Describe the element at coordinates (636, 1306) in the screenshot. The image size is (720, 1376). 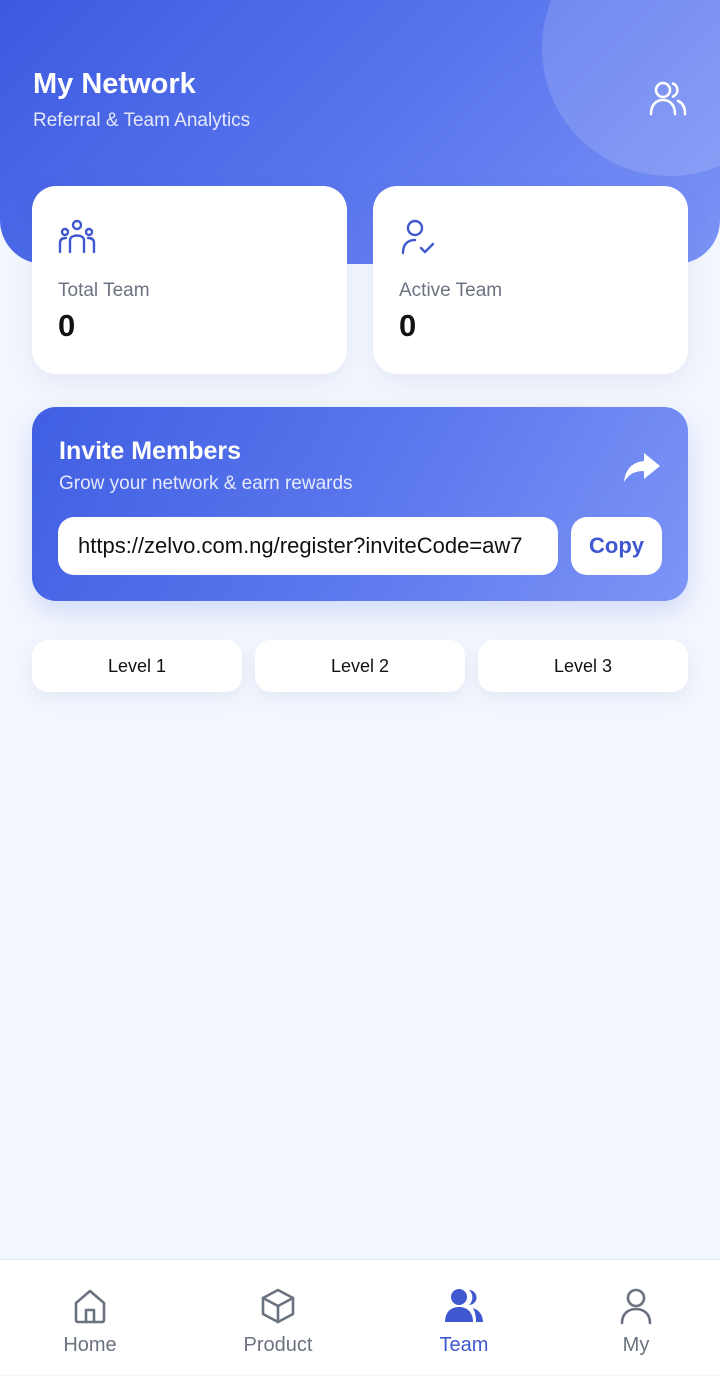
I see `person-icon` at that location.